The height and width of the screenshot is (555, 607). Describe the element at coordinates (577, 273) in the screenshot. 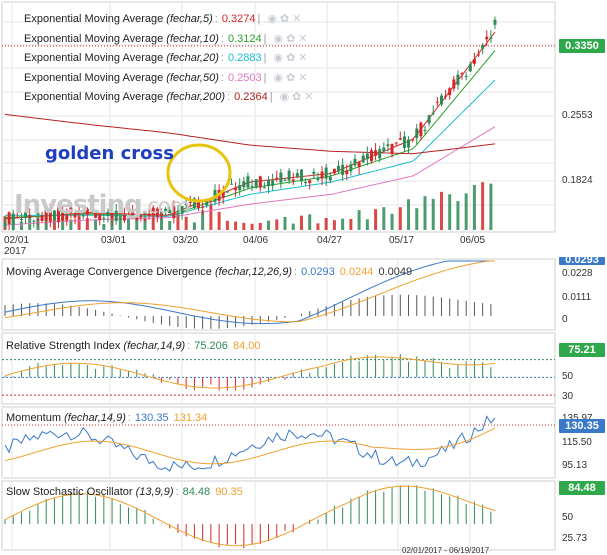

I see `macd-ytick: 0.0228` at that location.